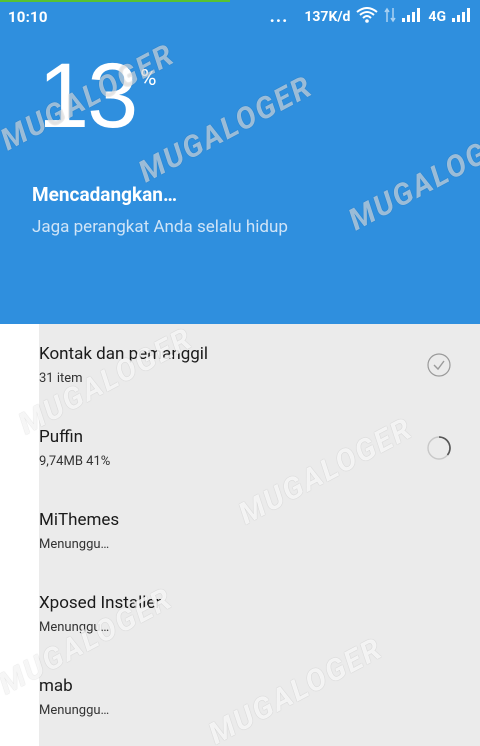 The image size is (480, 746). I want to click on status-icons: ... 137K/d 4G, so click(370, 16).